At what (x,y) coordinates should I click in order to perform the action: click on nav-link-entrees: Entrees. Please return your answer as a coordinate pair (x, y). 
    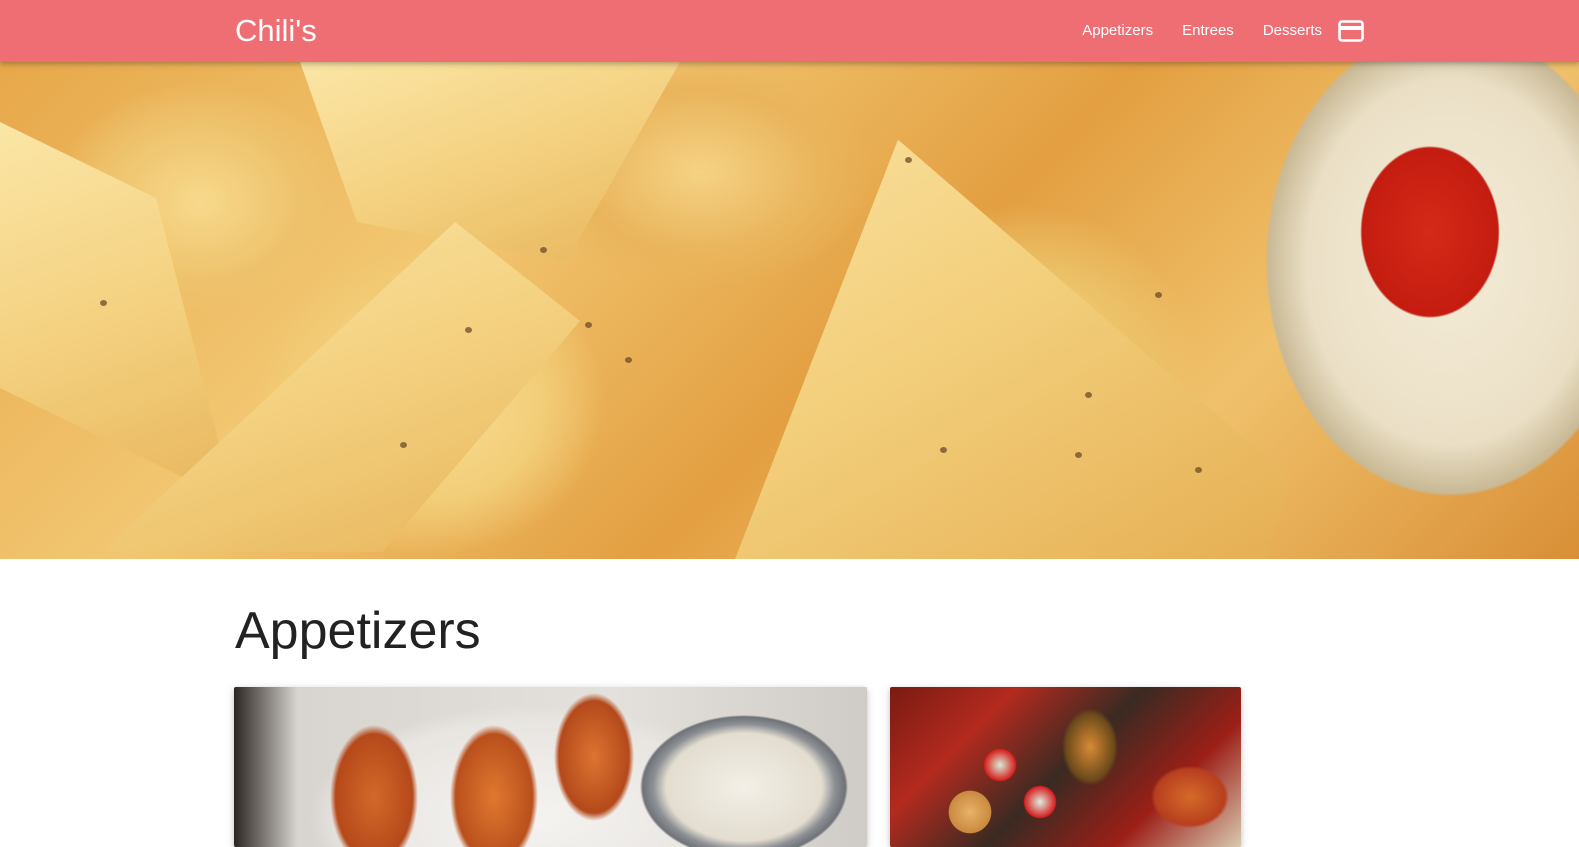
    Looking at the image, I should click on (1208, 31).